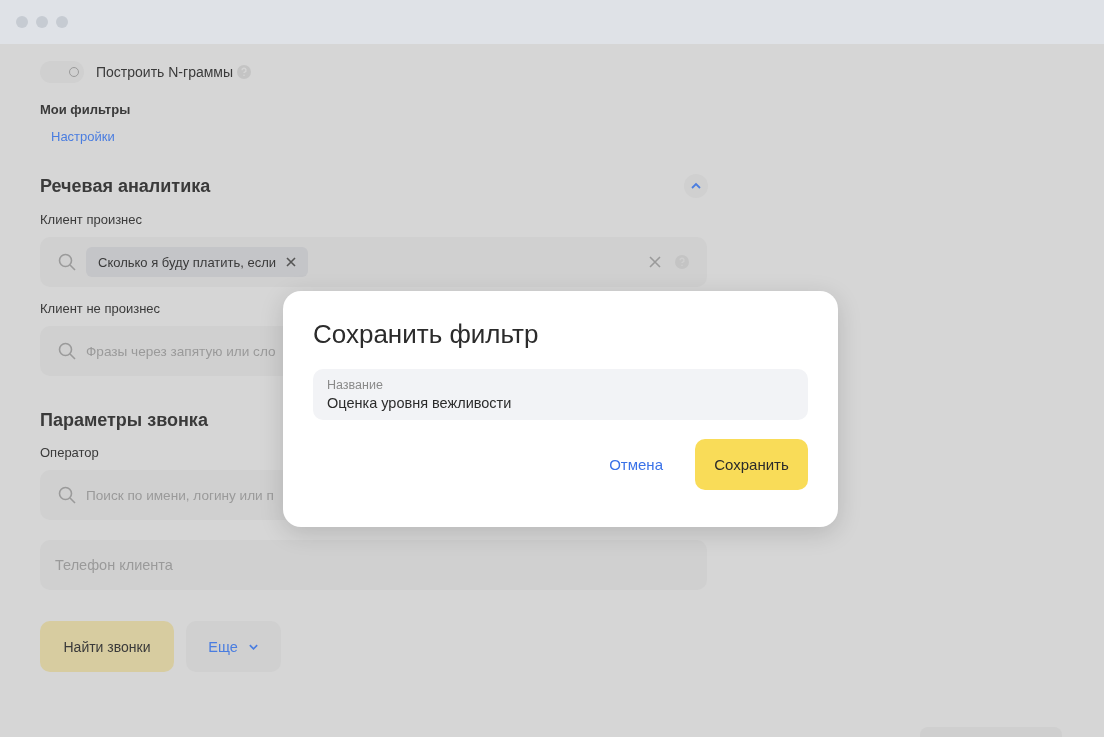  Describe the element at coordinates (636, 464) in the screenshot. I see `cancel-button: Отмена` at that location.